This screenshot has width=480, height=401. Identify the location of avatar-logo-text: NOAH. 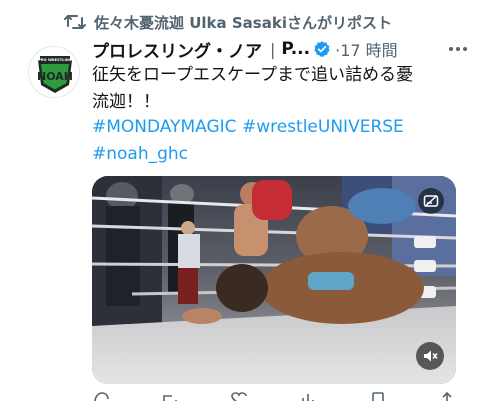
(55, 76).